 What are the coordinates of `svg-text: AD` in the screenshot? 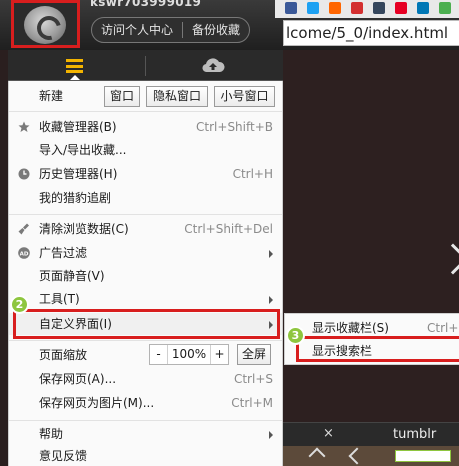 It's located at (24, 254).